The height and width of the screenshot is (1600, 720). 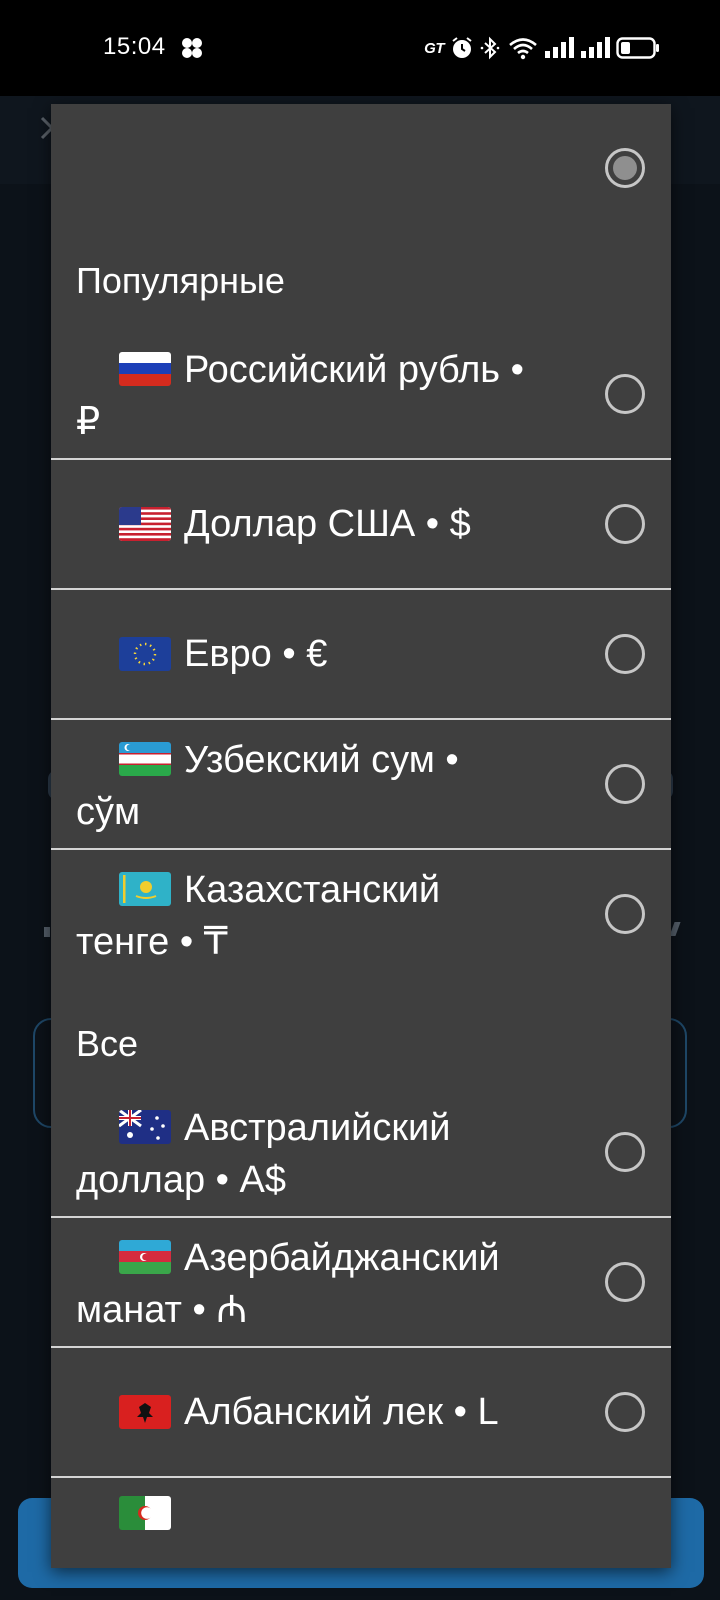 I want to click on currency-name: Узбекский сум •, so click(x=321, y=760).